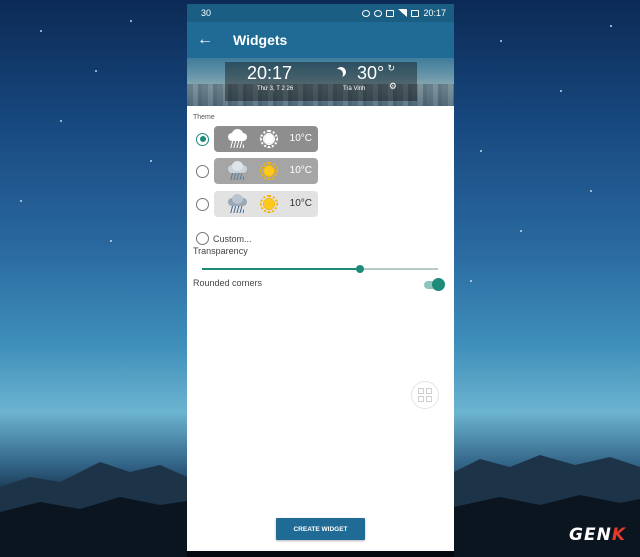 The height and width of the screenshot is (557, 640). Describe the element at coordinates (212, 40) in the screenshot. I see `arrow-back-icon: ←` at that location.